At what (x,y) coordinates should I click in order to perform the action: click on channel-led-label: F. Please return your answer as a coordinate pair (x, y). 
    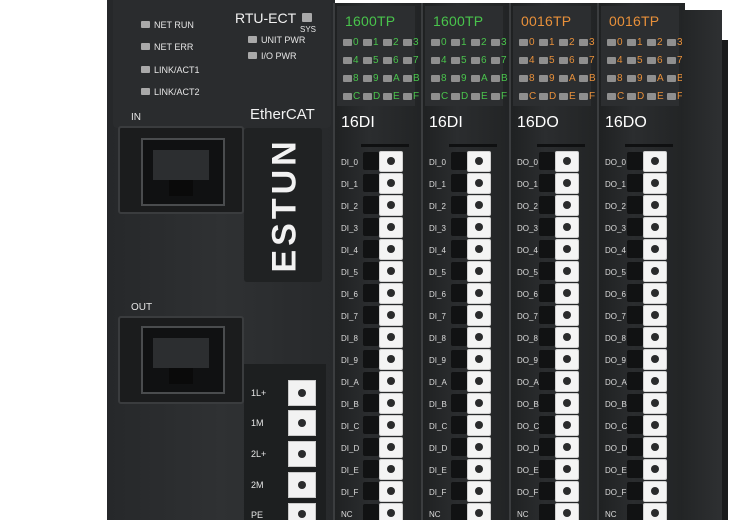
    Looking at the image, I should click on (504, 96).